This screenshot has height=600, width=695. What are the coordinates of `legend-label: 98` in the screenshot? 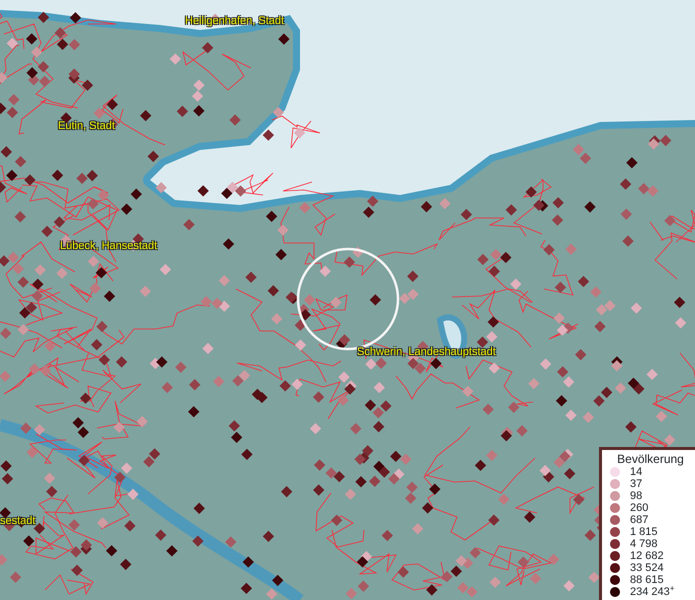 It's located at (636, 496).